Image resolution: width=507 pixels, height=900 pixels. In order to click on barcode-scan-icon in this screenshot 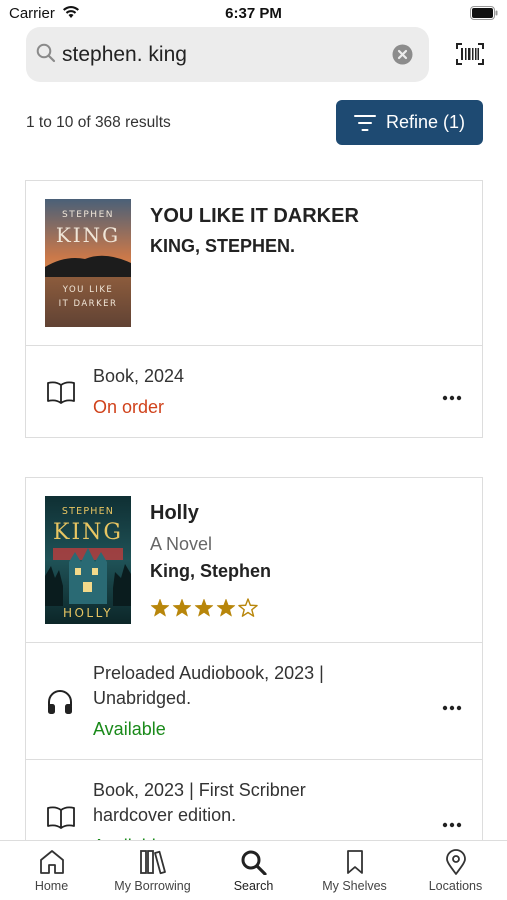, I will do `click(470, 56)`.